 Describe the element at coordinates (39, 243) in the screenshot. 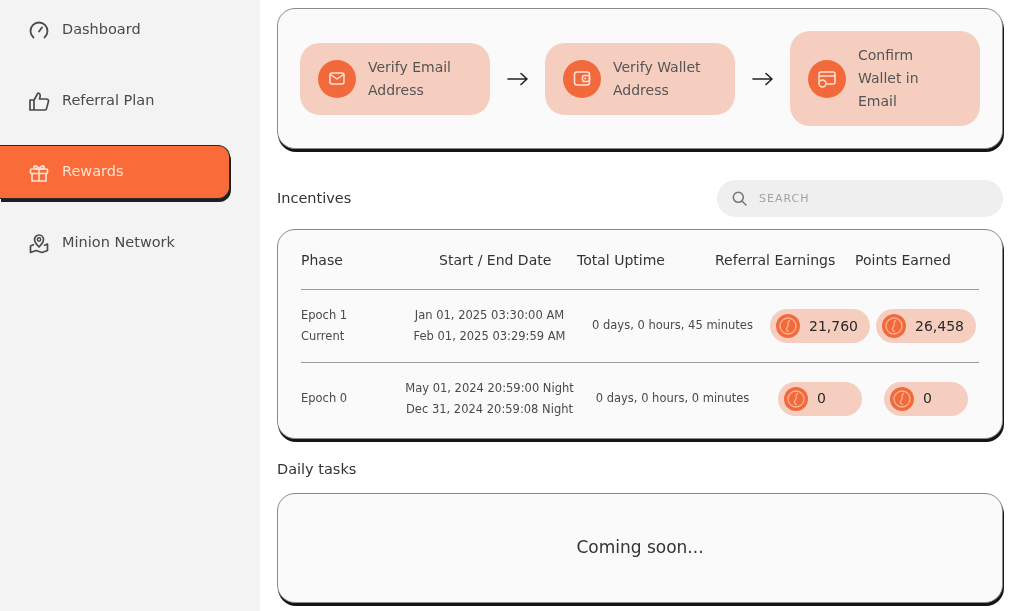

I see `map-pin-icon` at that location.